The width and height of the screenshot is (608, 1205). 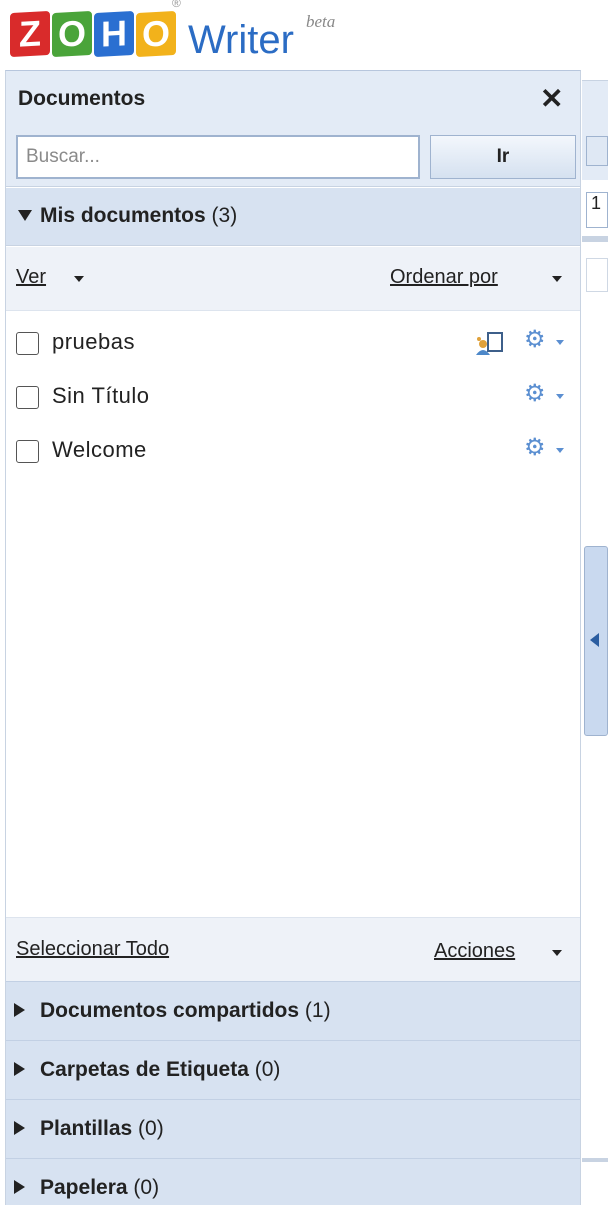 I want to click on my-documents-label: Mis documentos, so click(x=123, y=215).